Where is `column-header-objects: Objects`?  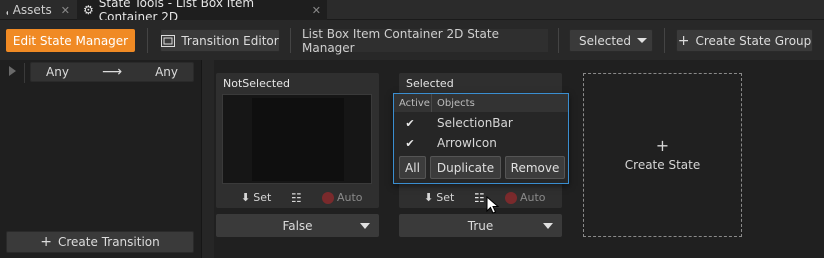
column-header-objects: Objects is located at coordinates (456, 103).